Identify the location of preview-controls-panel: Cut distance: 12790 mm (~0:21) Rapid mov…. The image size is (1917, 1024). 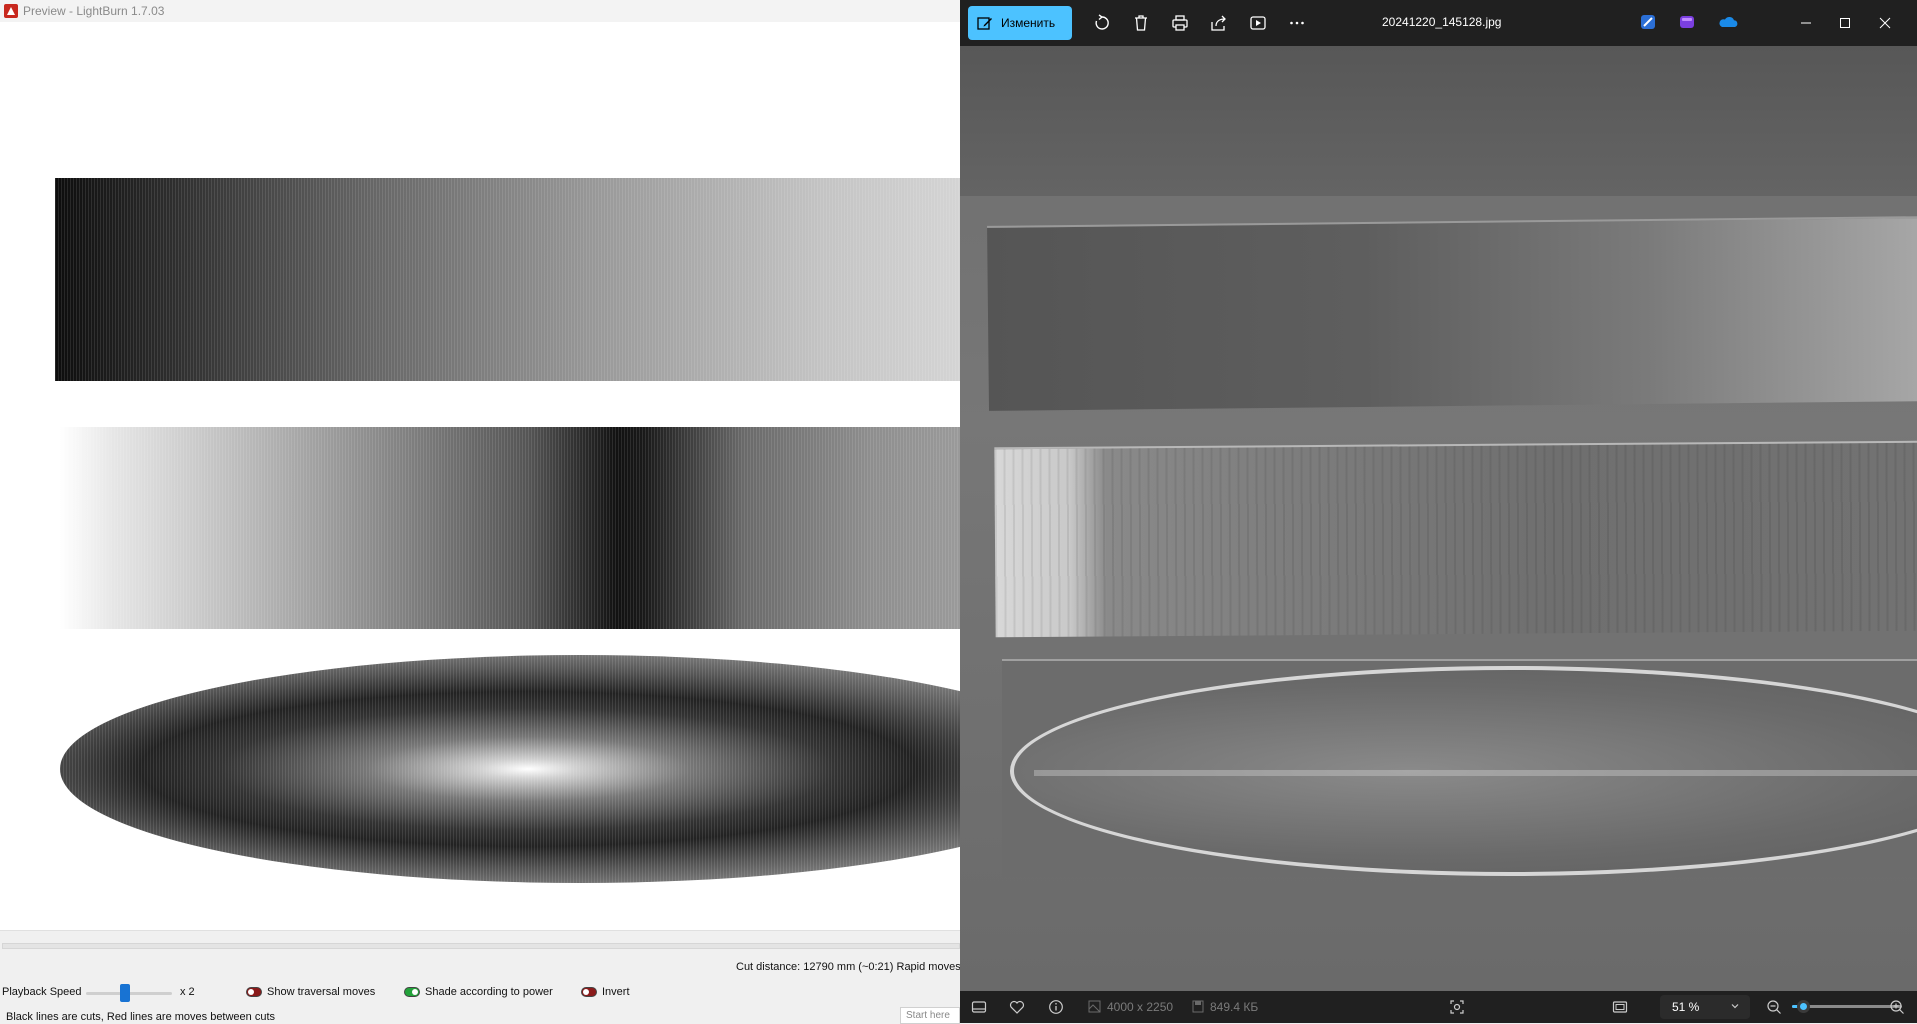
(480, 977).